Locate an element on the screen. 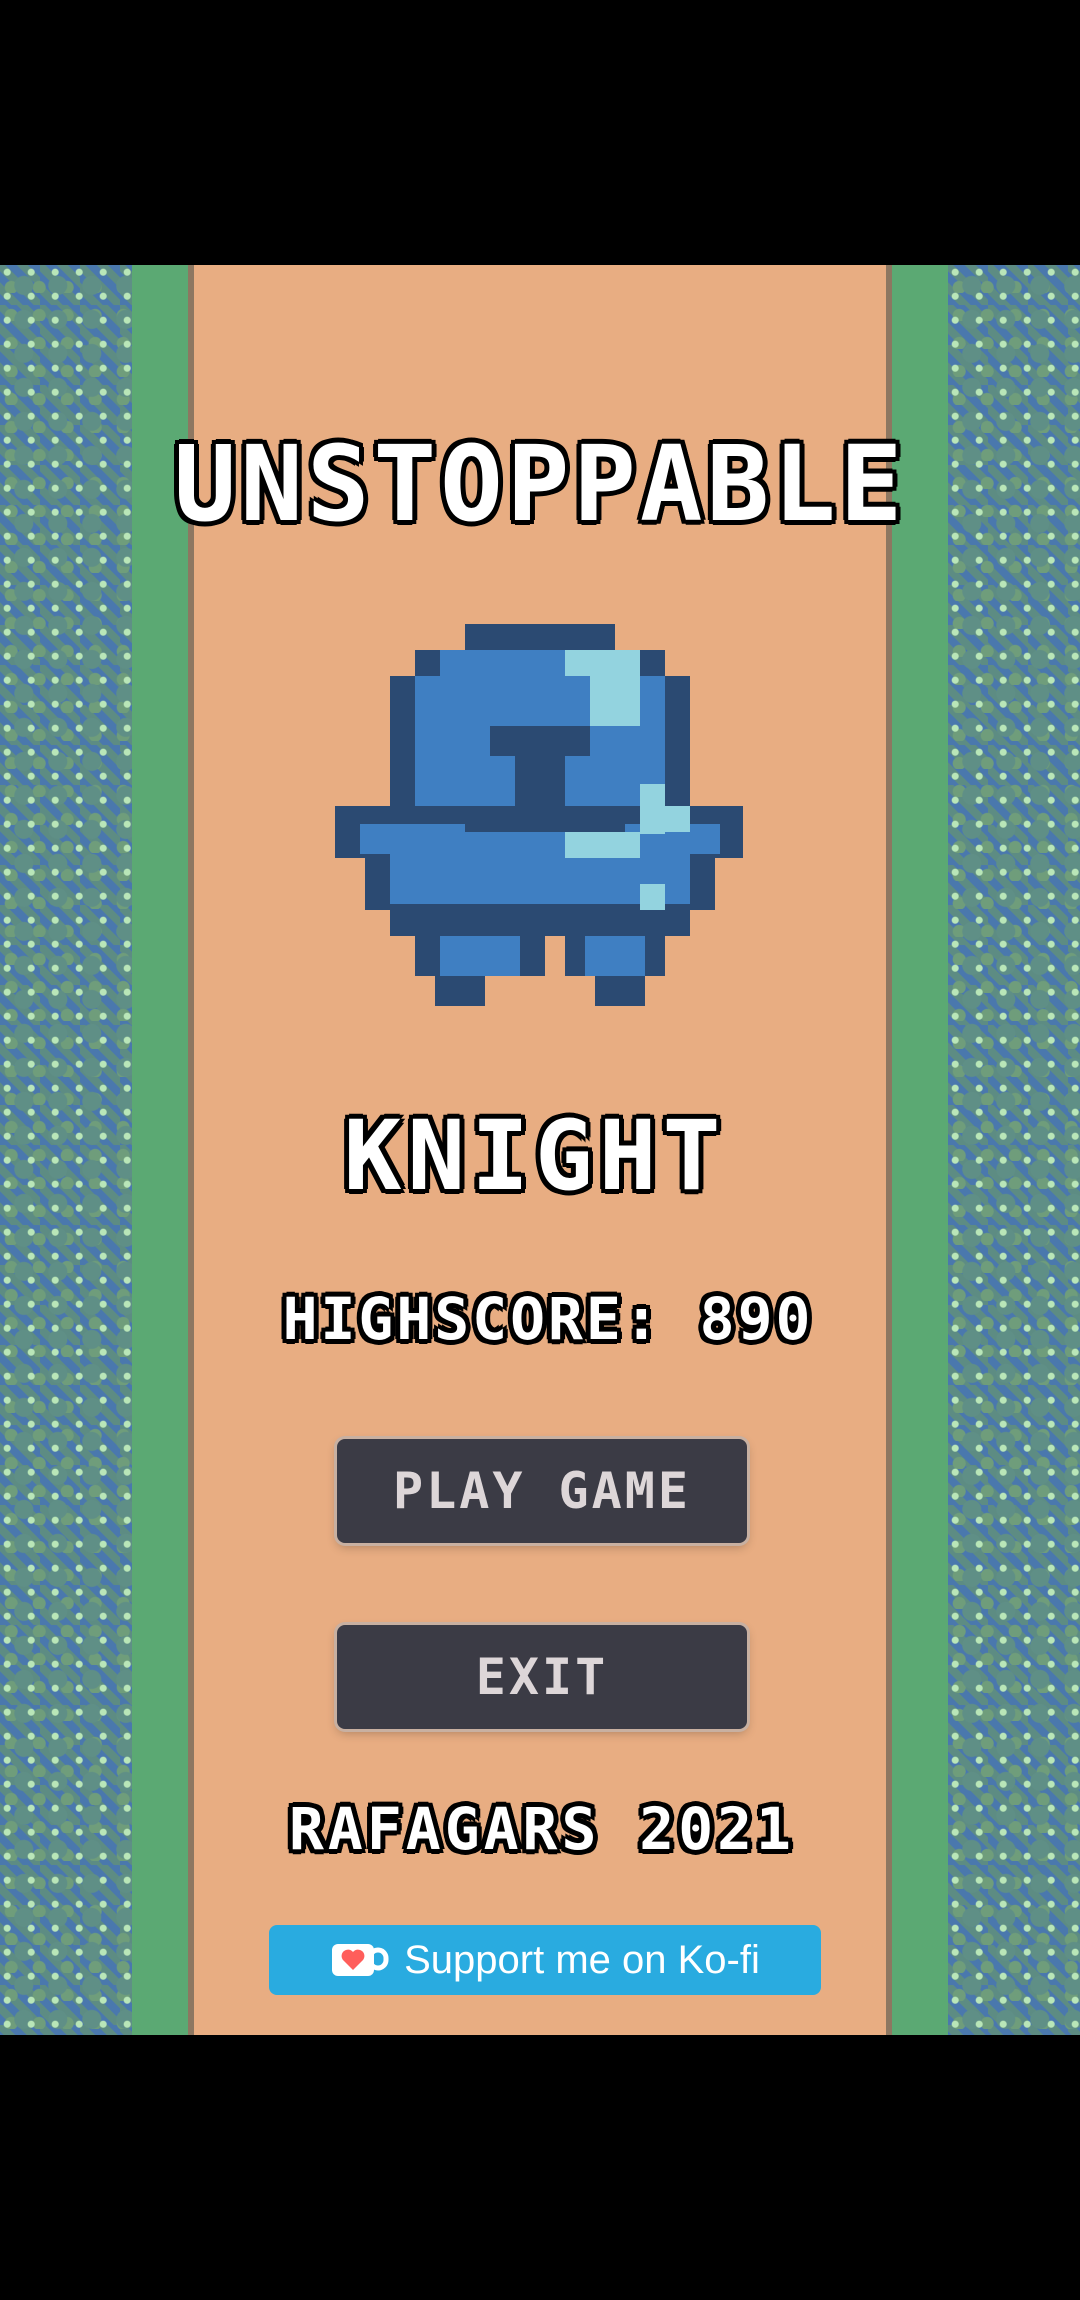 This screenshot has width=1080, height=2300. kofi-support-button: Support me on Ko-fi is located at coordinates (545, 1960).